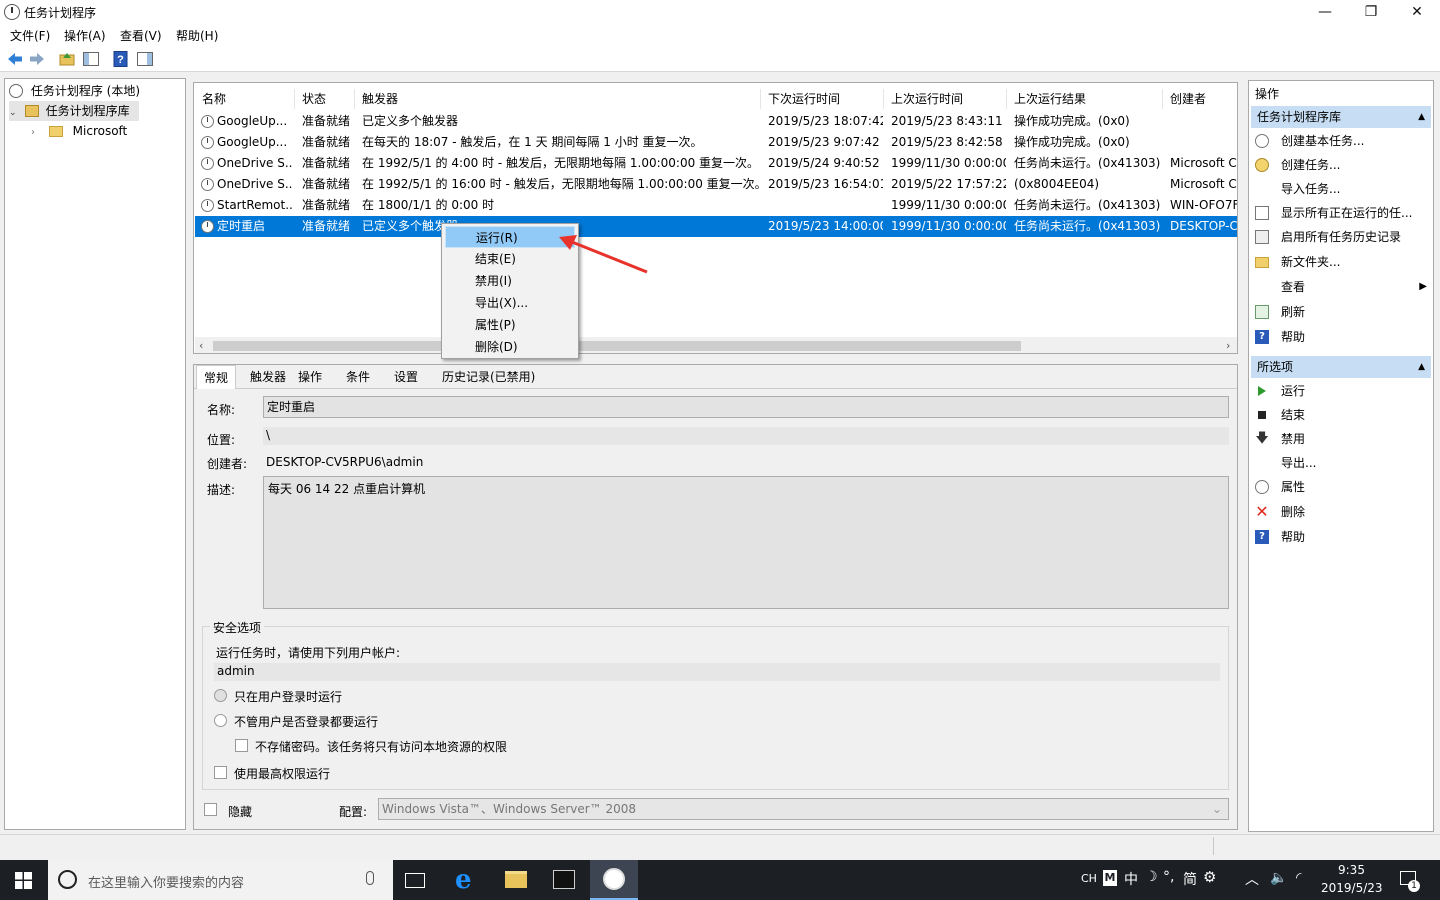 The width and height of the screenshot is (1440, 900). What do you see at coordinates (1252, 879) in the screenshot?
I see `show-hidden-icons-chevron-icon: ︿` at bounding box center [1252, 879].